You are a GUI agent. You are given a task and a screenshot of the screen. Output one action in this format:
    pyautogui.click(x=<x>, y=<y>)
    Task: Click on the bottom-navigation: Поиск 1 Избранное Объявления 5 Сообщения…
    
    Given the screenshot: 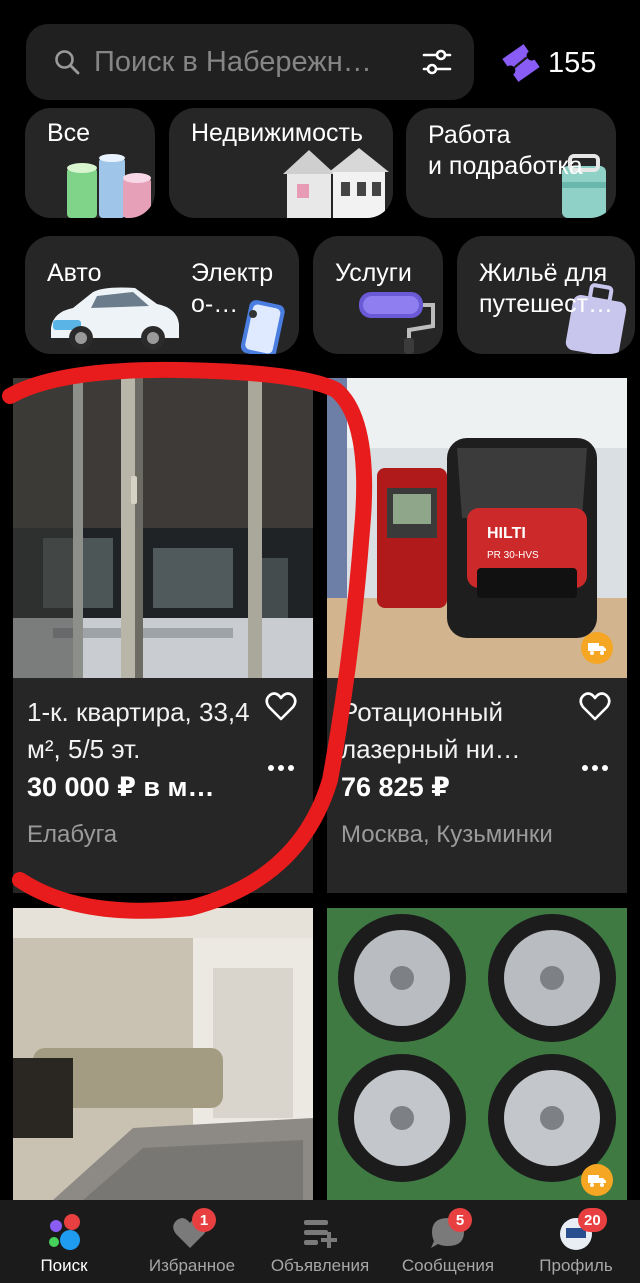 What is the action you would take?
    pyautogui.click(x=320, y=1241)
    